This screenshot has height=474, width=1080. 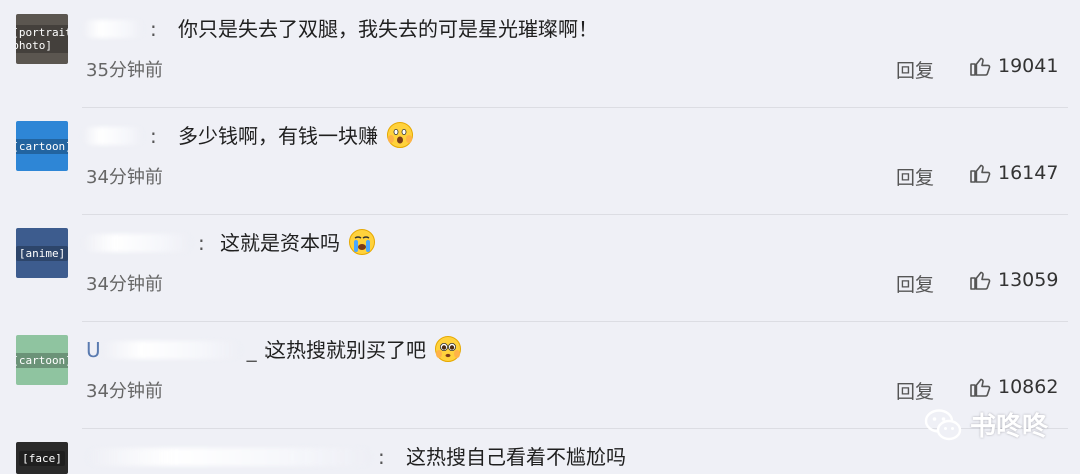 I want to click on like-button: 13059, so click(x=1013, y=280).